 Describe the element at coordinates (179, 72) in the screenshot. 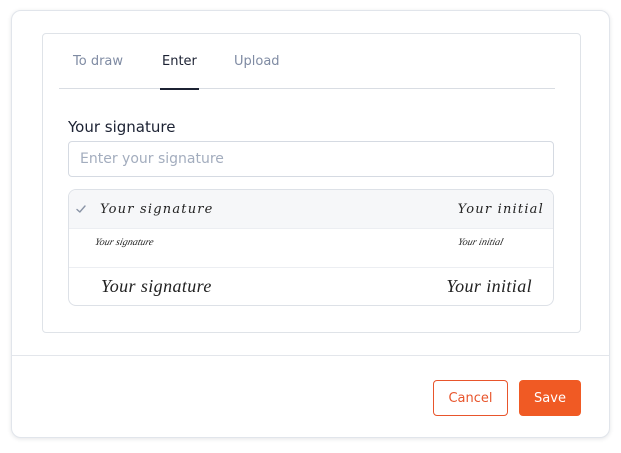

I see `tab-enter: Enter` at that location.